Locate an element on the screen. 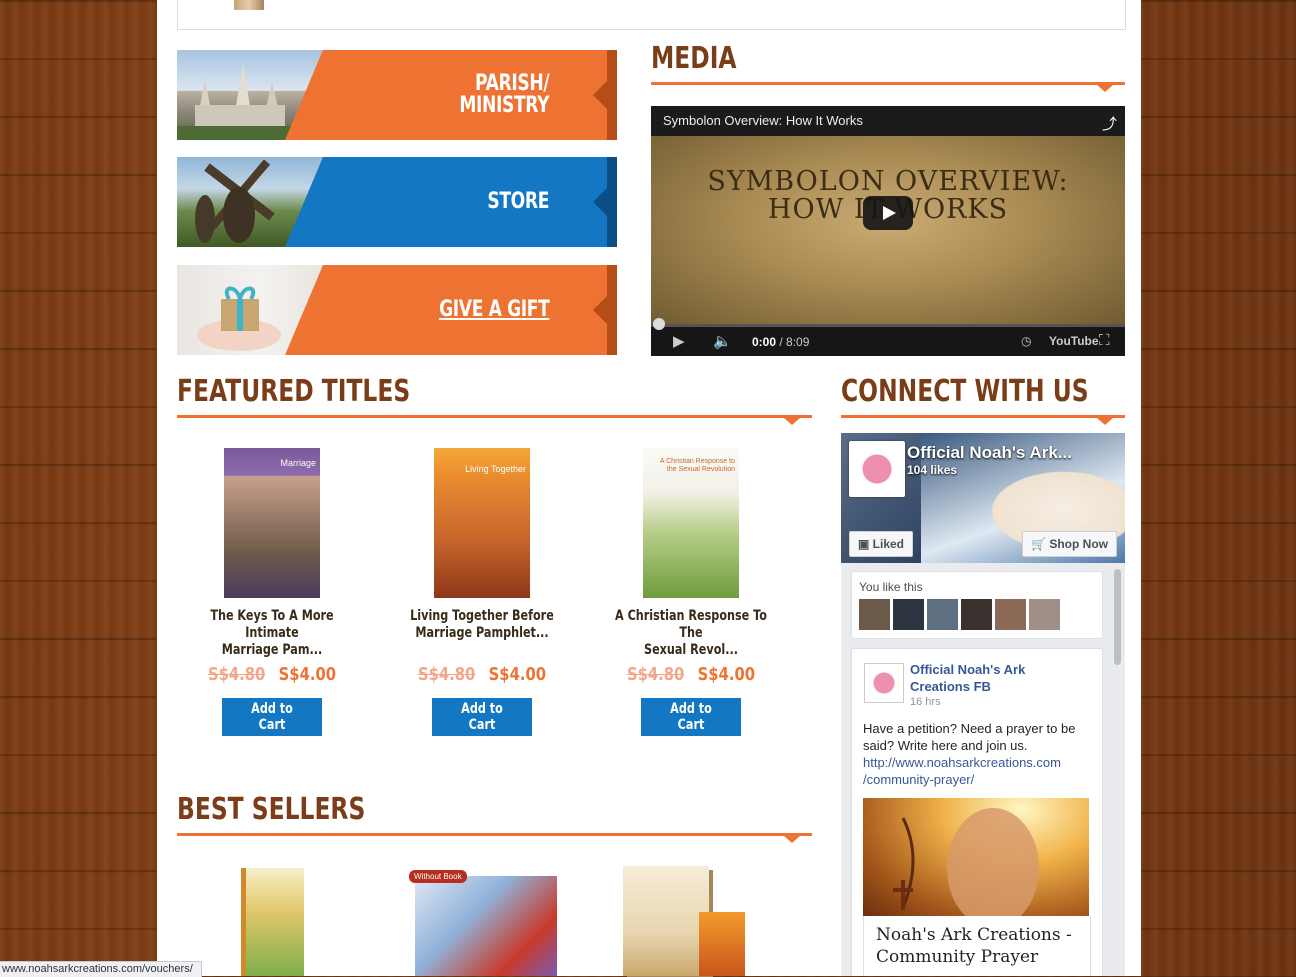  bestseller-badge: Without Book is located at coordinates (438, 876).